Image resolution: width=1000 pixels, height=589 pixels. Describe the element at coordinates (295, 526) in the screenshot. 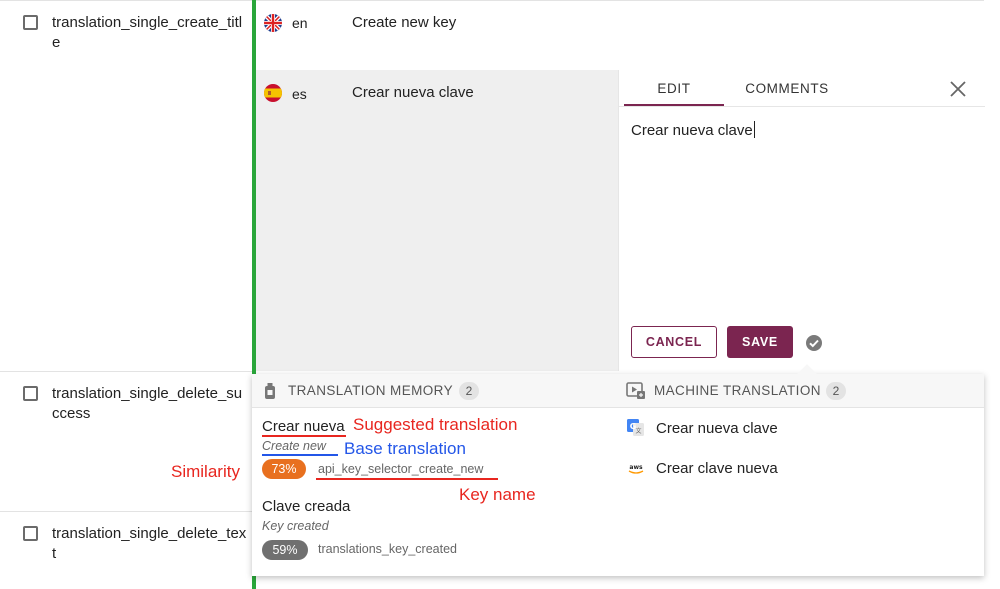

I see `tm-base-translation: Key created` at that location.